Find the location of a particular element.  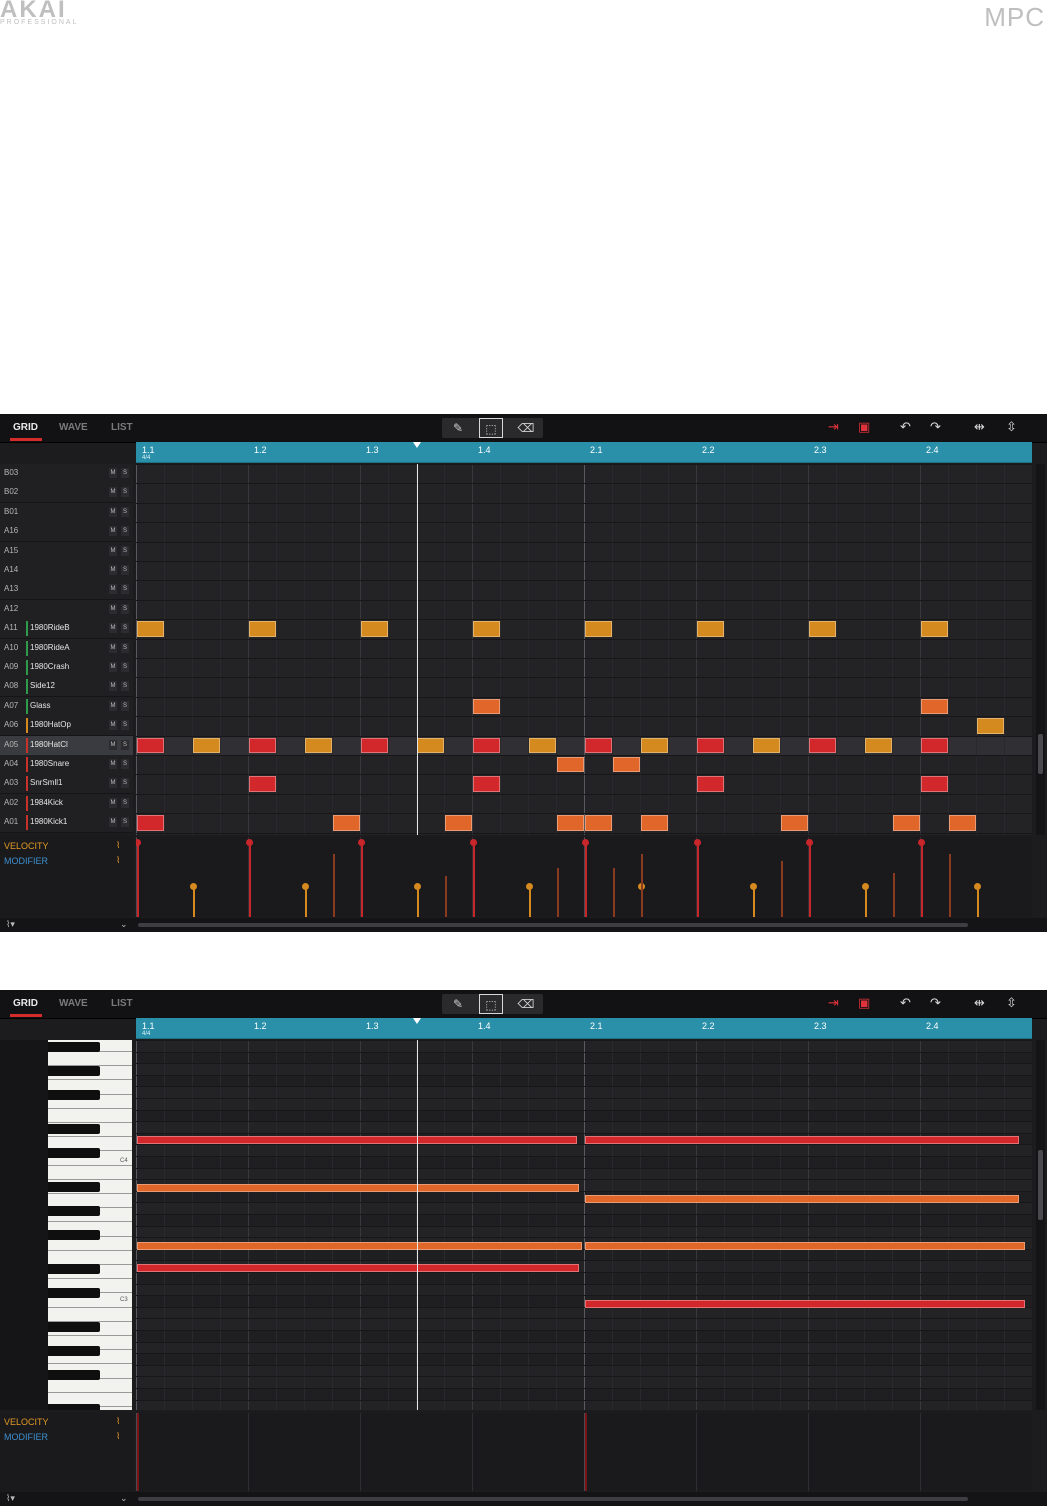

velocity-lane is located at coordinates (584, 1452).